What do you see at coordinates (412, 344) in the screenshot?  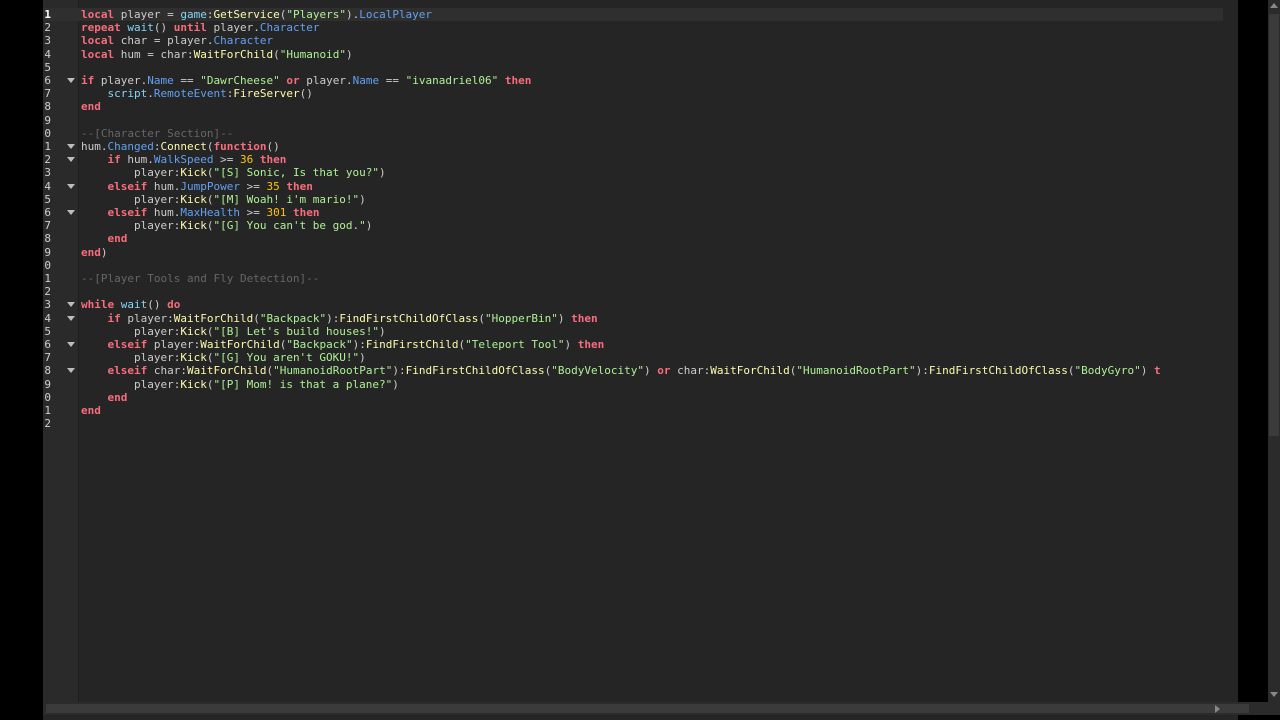 I see `code-token: FindFirstChild` at bounding box center [412, 344].